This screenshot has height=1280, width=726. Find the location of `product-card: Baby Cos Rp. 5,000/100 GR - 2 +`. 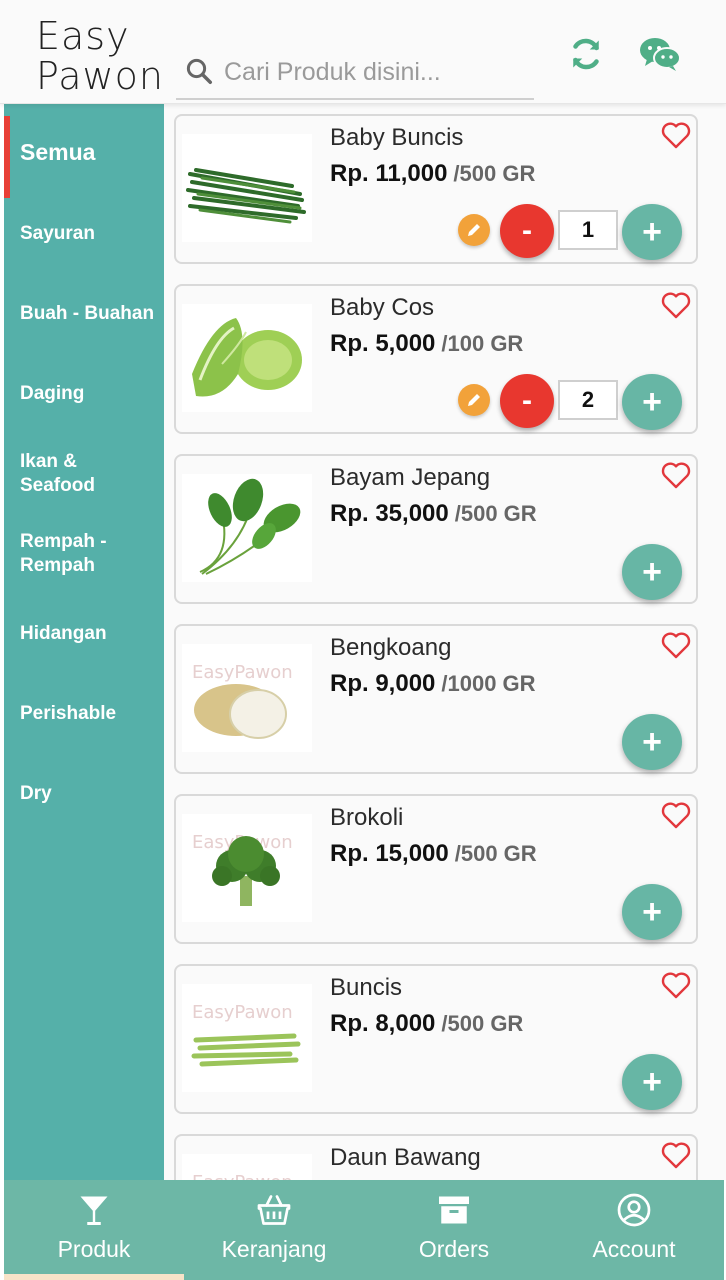

product-card: Baby Cos Rp. 5,000/100 GR - 2 + is located at coordinates (436, 359).